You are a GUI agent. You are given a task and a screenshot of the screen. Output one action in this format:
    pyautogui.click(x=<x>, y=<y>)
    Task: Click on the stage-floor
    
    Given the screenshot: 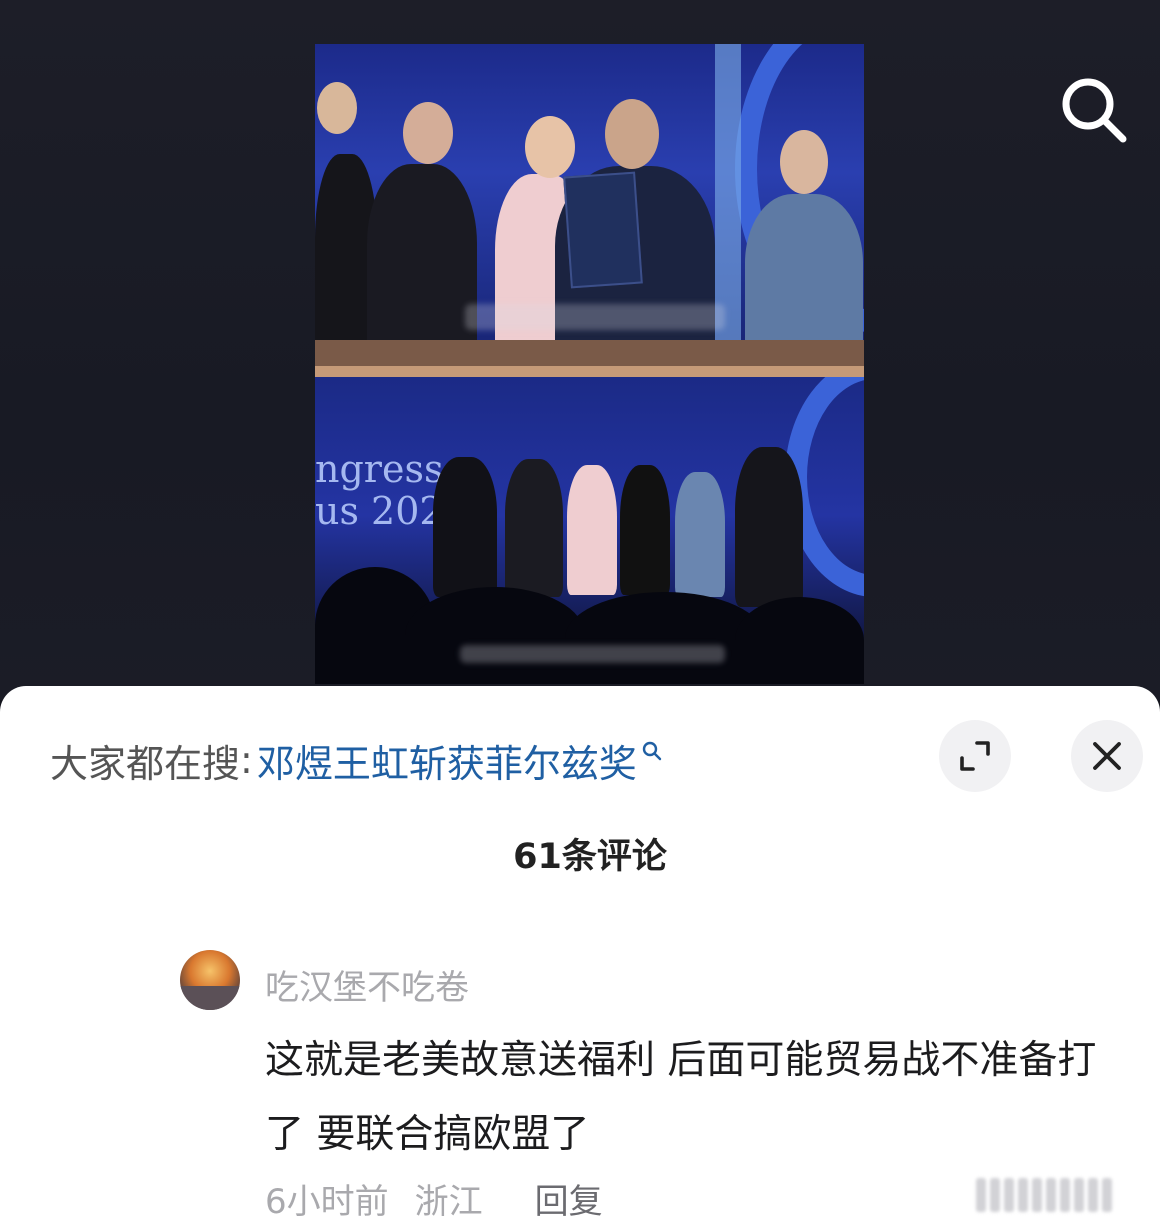 What is the action you would take?
    pyautogui.click(x=589, y=353)
    